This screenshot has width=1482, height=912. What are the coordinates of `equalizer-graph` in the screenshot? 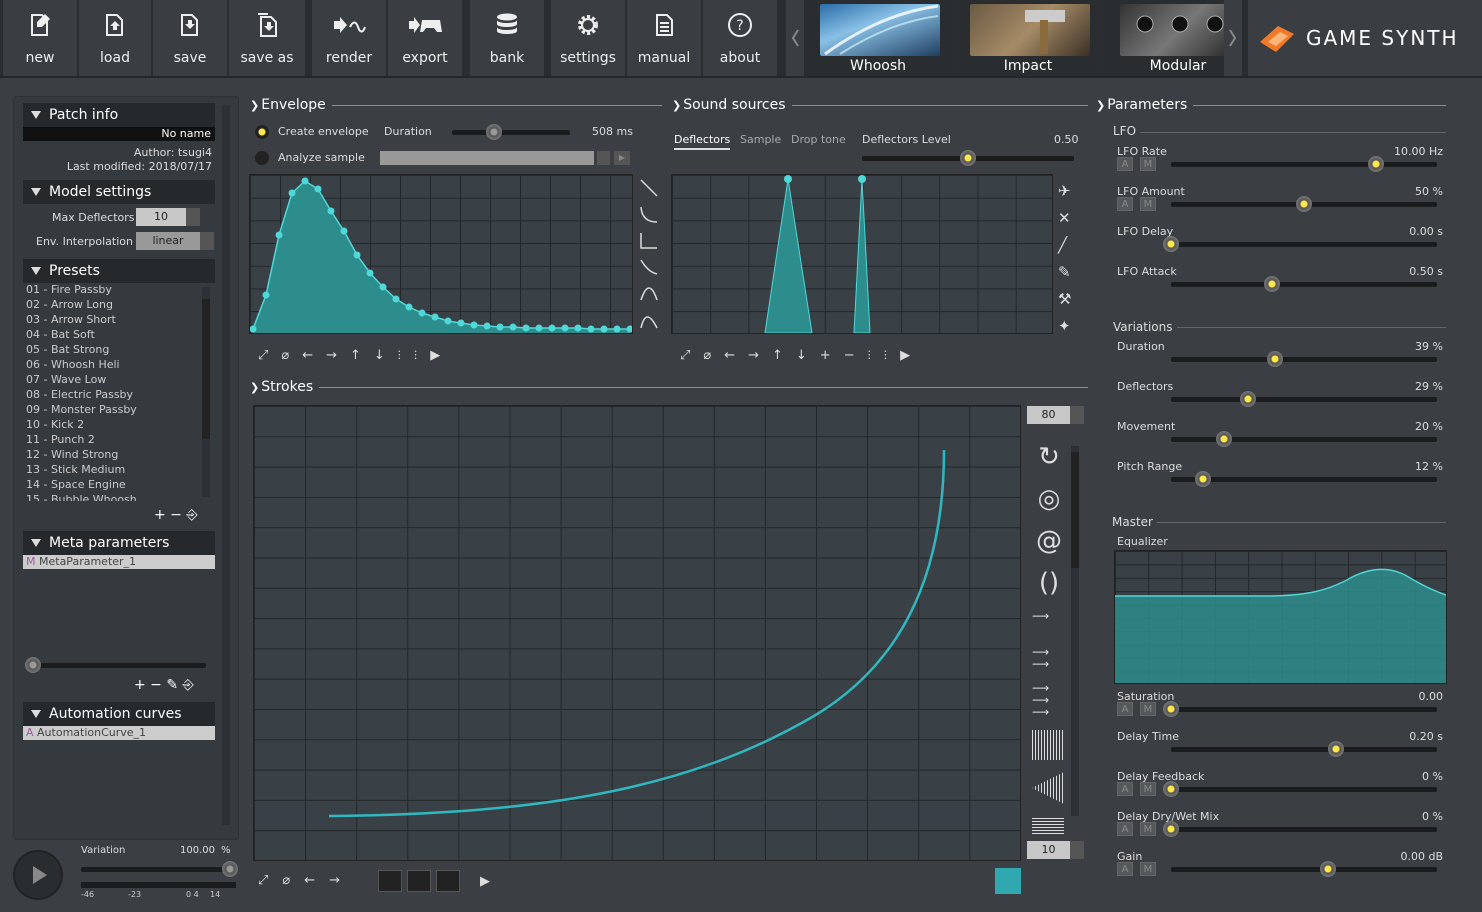 It's located at (1280, 617).